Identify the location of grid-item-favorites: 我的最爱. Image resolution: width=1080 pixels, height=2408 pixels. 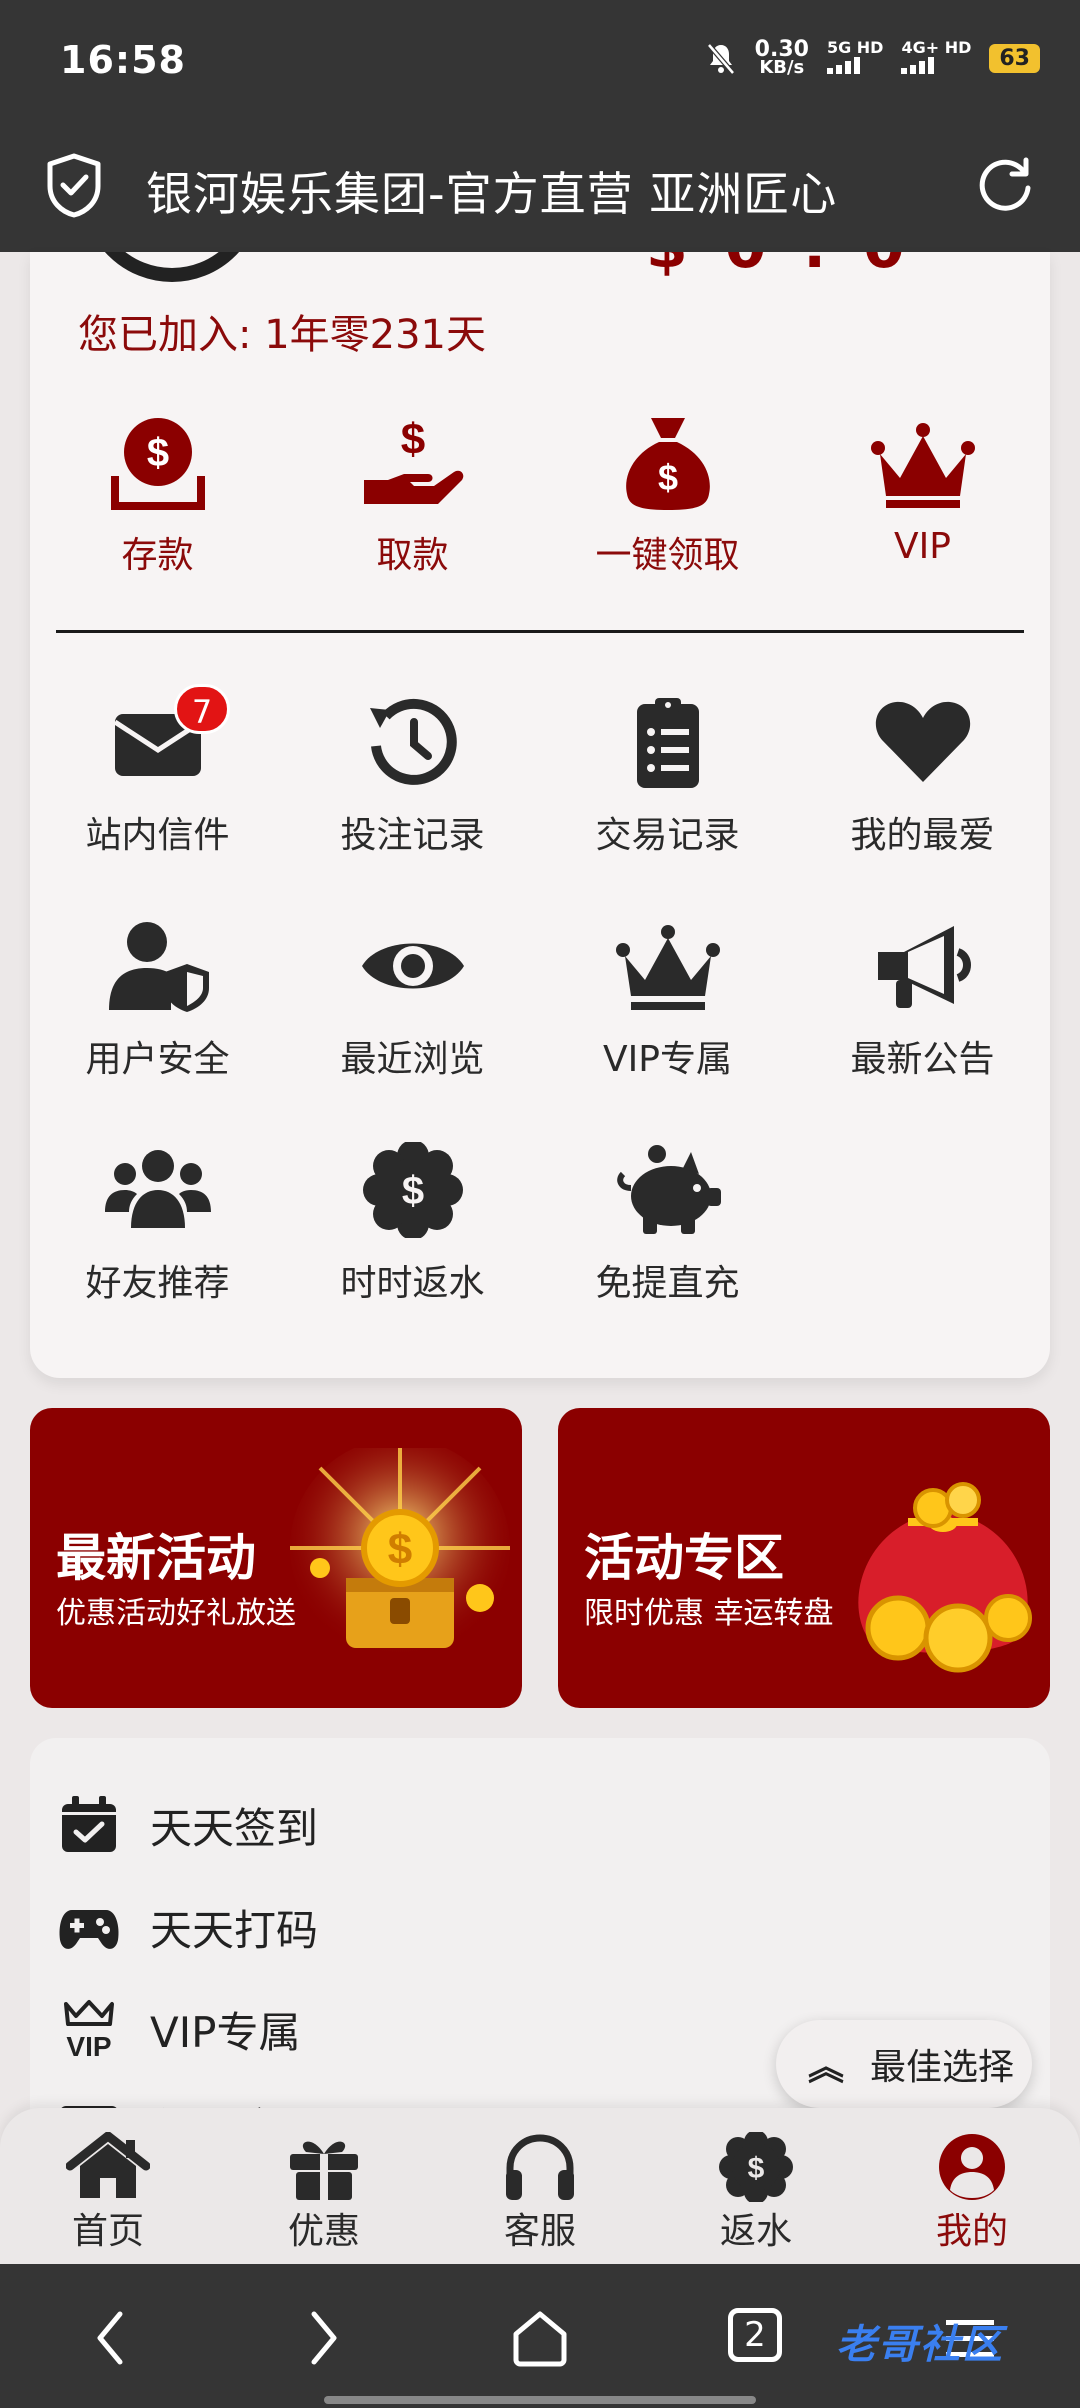
(922, 776).